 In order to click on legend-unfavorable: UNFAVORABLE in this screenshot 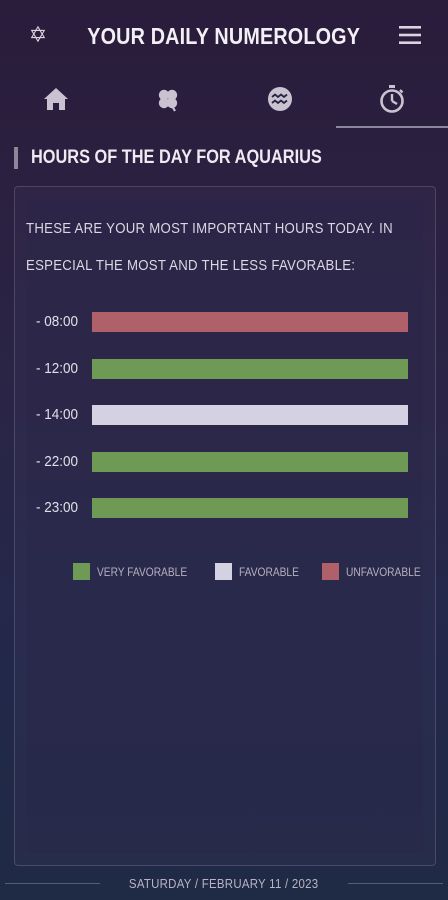, I will do `click(377, 571)`.